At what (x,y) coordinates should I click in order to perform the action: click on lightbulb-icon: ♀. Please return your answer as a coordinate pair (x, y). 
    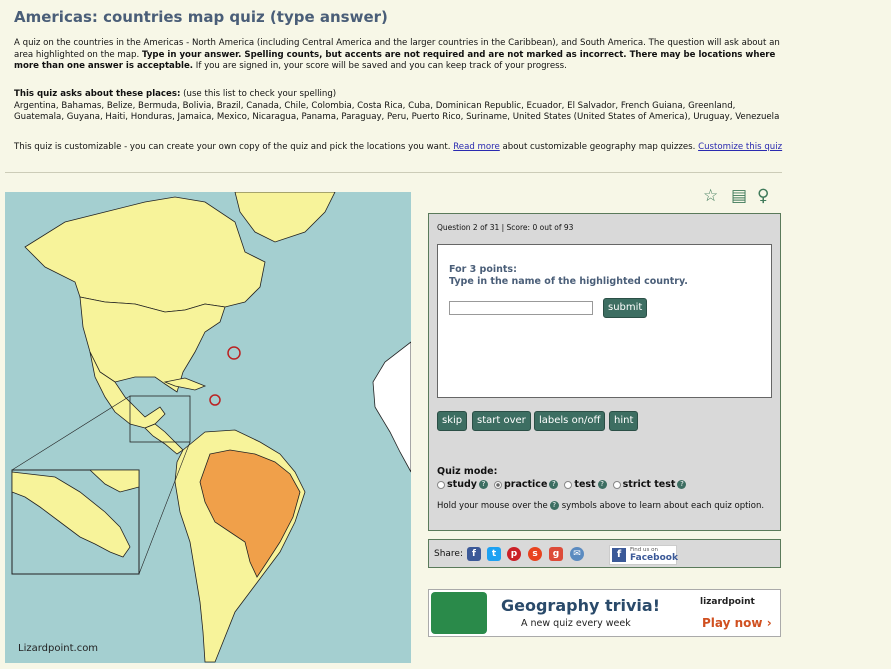
    Looking at the image, I should click on (763, 196).